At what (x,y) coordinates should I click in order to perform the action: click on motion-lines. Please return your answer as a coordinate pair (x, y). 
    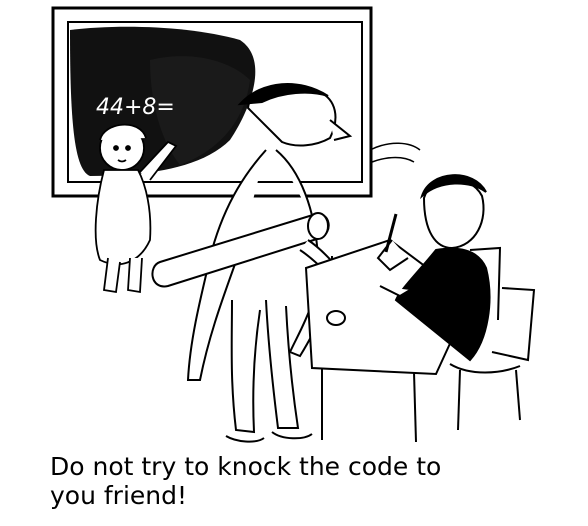
    Looking at the image, I should click on (395, 152).